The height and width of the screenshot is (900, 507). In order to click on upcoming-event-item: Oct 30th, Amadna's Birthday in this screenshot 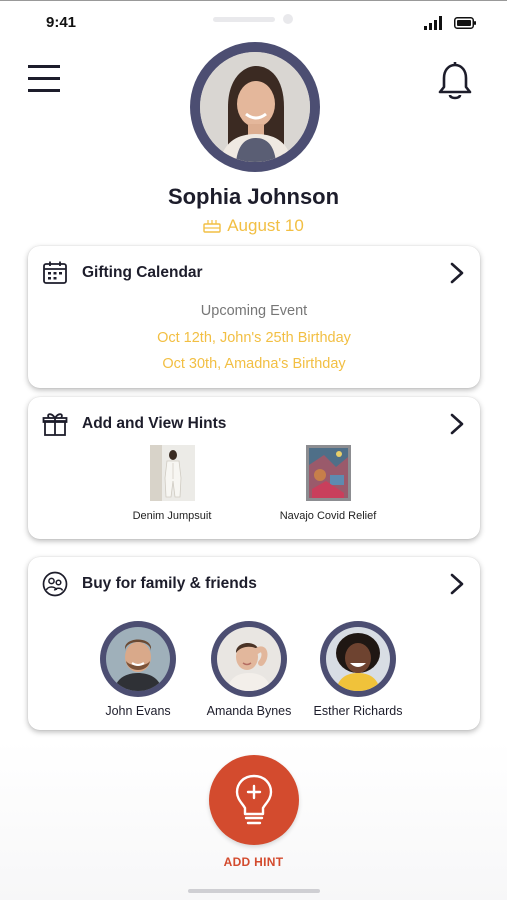, I will do `click(254, 364)`.